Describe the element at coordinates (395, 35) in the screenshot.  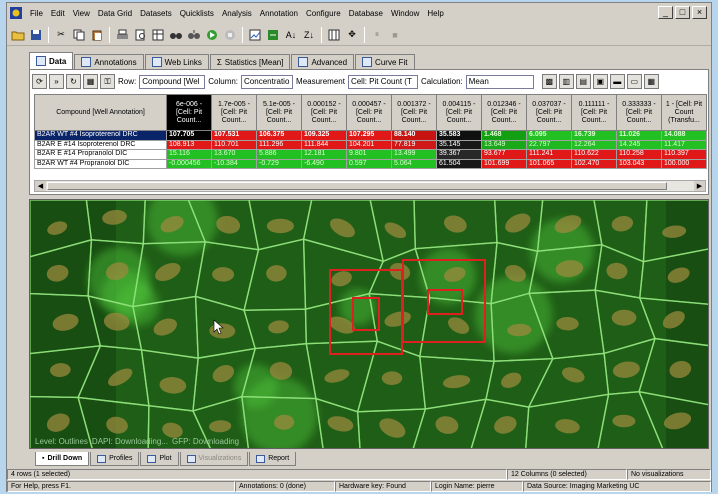
I see `stop-square-icon: ■` at that location.